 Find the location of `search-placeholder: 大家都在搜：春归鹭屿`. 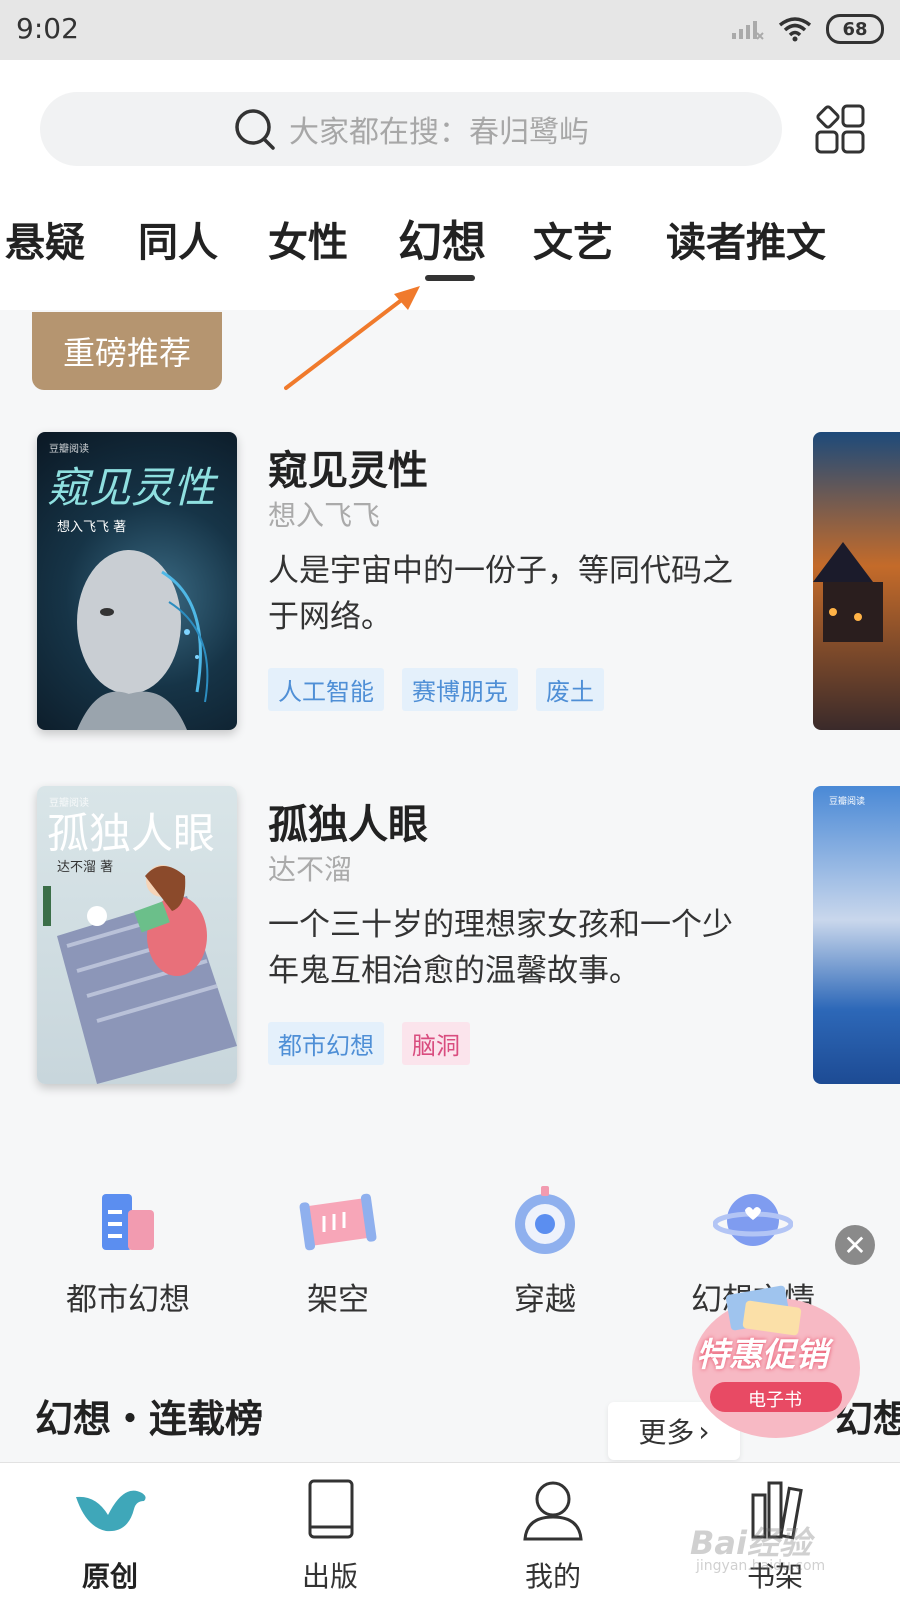

search-placeholder: 大家都在搜：春归鹭屿 is located at coordinates (439, 132).